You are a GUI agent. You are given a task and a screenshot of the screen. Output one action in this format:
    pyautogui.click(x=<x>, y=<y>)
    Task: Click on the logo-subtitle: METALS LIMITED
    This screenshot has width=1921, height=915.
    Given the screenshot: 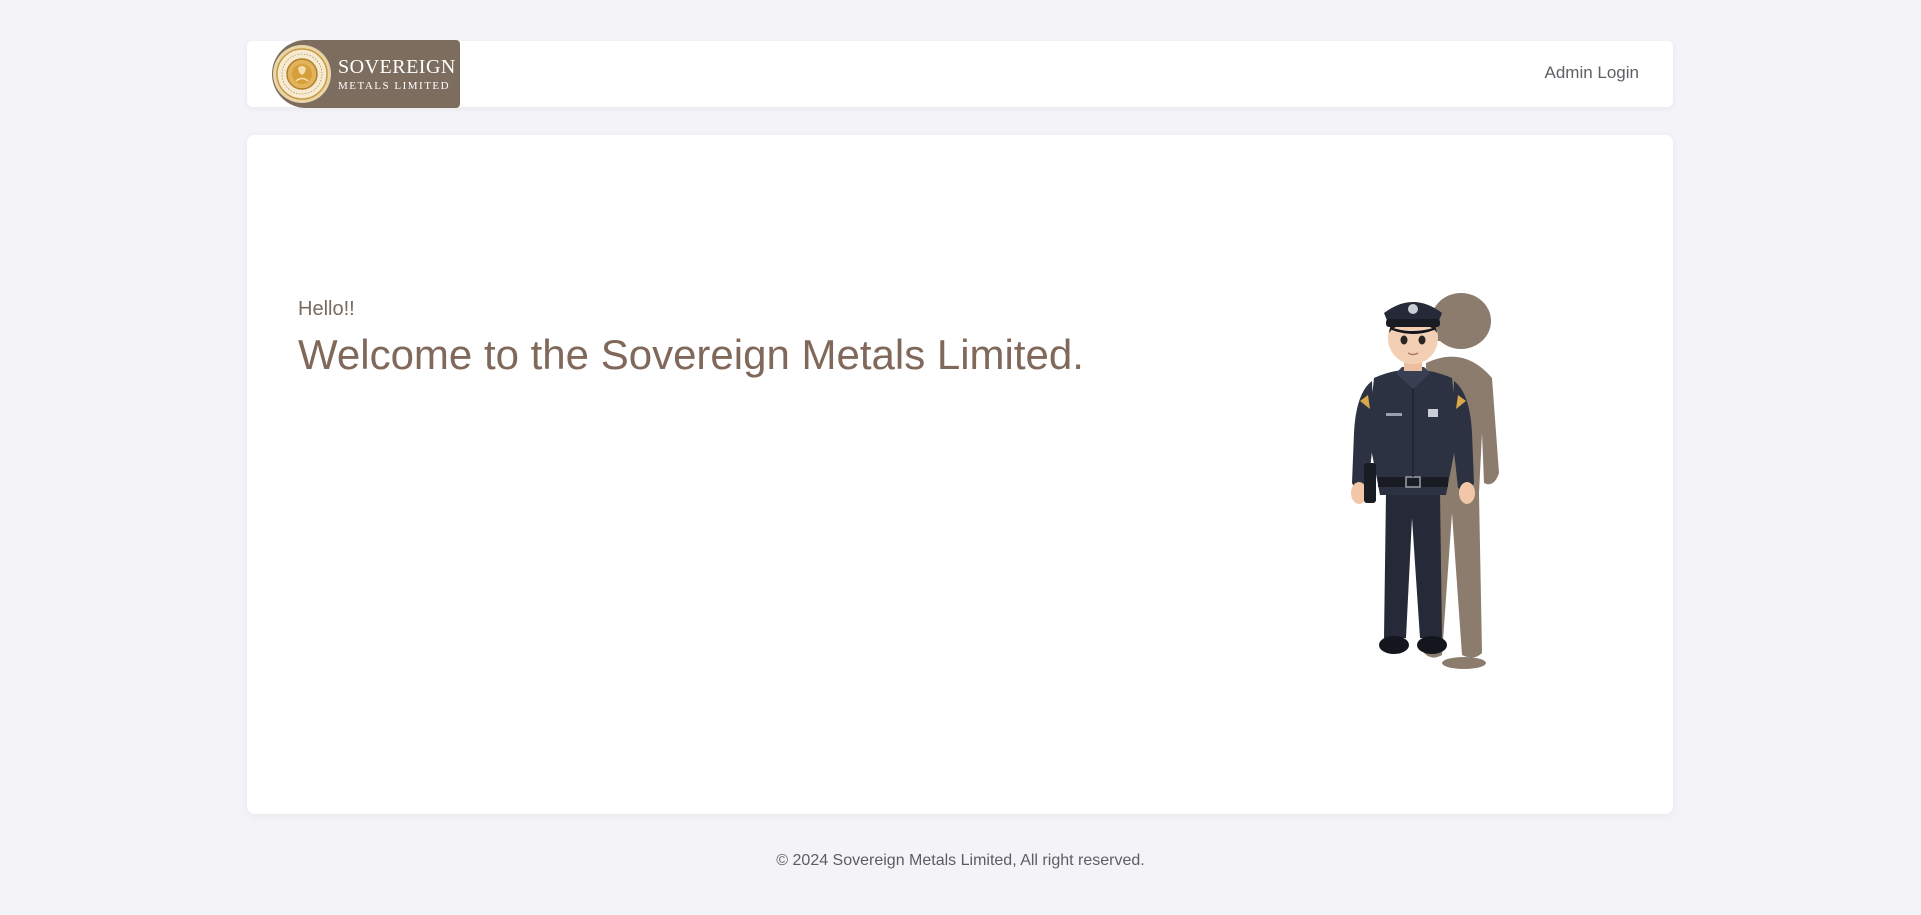 What is the action you would take?
    pyautogui.click(x=394, y=85)
    